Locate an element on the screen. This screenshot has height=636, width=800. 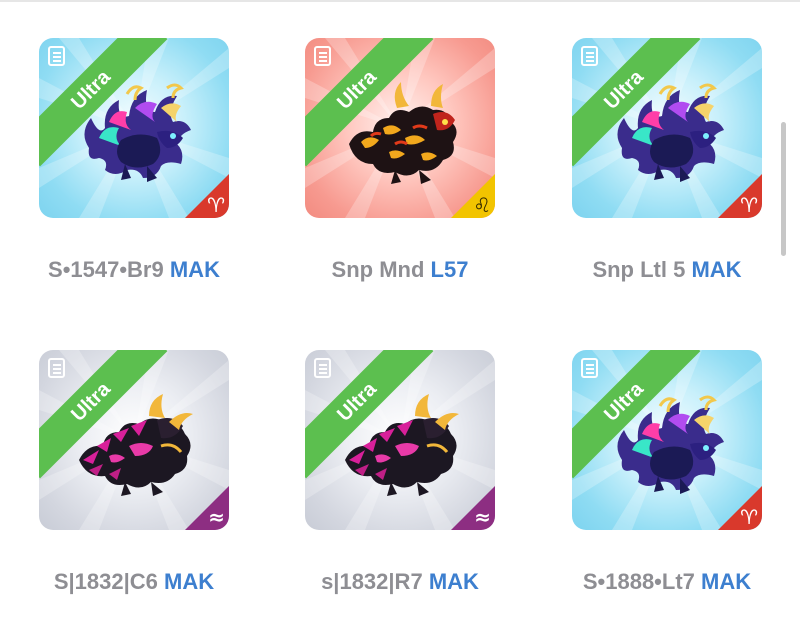
leo-icon: ♌ is located at coordinates (482, 205).